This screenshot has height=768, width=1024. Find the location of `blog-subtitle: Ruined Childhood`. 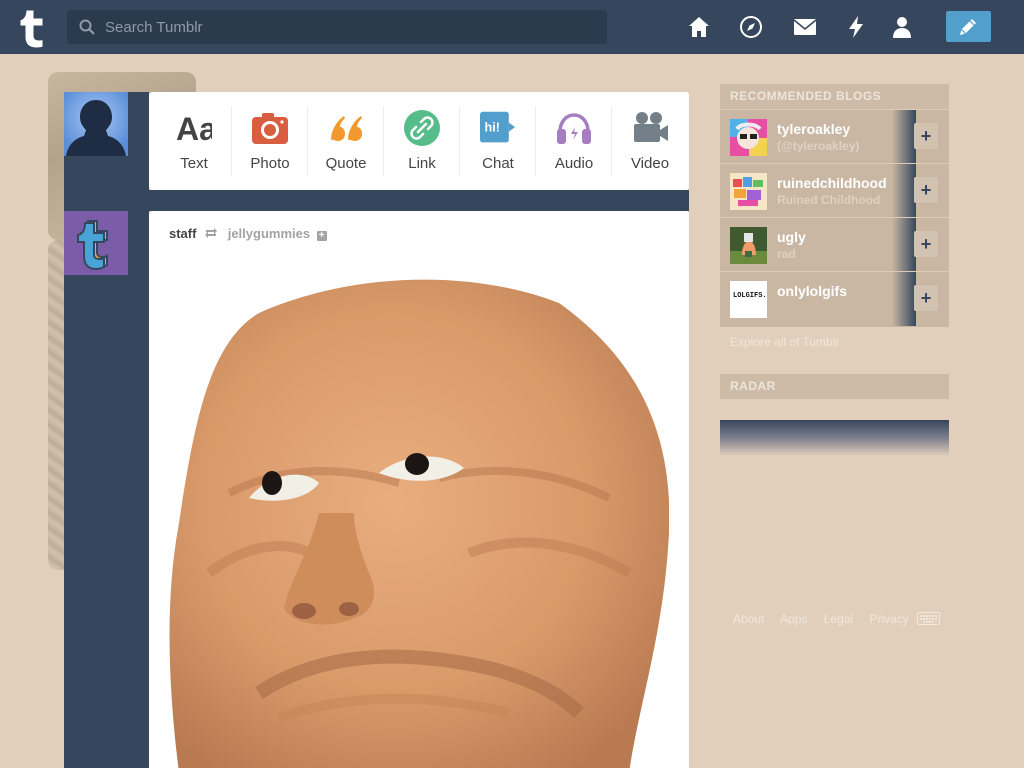

blog-subtitle: Ruined Childhood is located at coordinates (829, 200).